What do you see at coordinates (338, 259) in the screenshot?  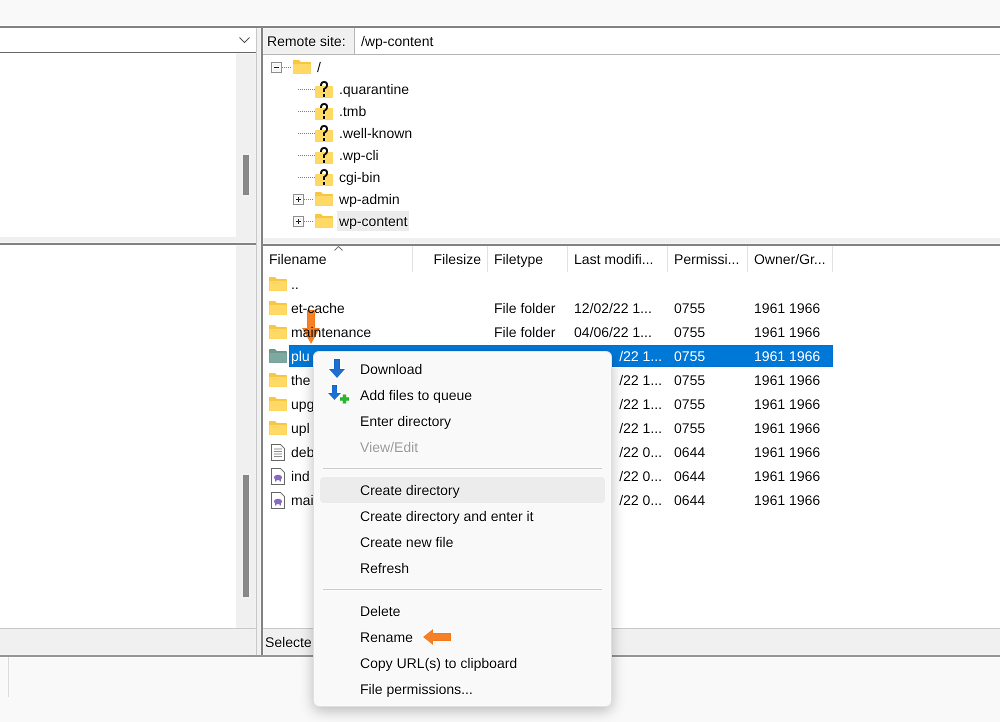 I see `column-header: Filename` at bounding box center [338, 259].